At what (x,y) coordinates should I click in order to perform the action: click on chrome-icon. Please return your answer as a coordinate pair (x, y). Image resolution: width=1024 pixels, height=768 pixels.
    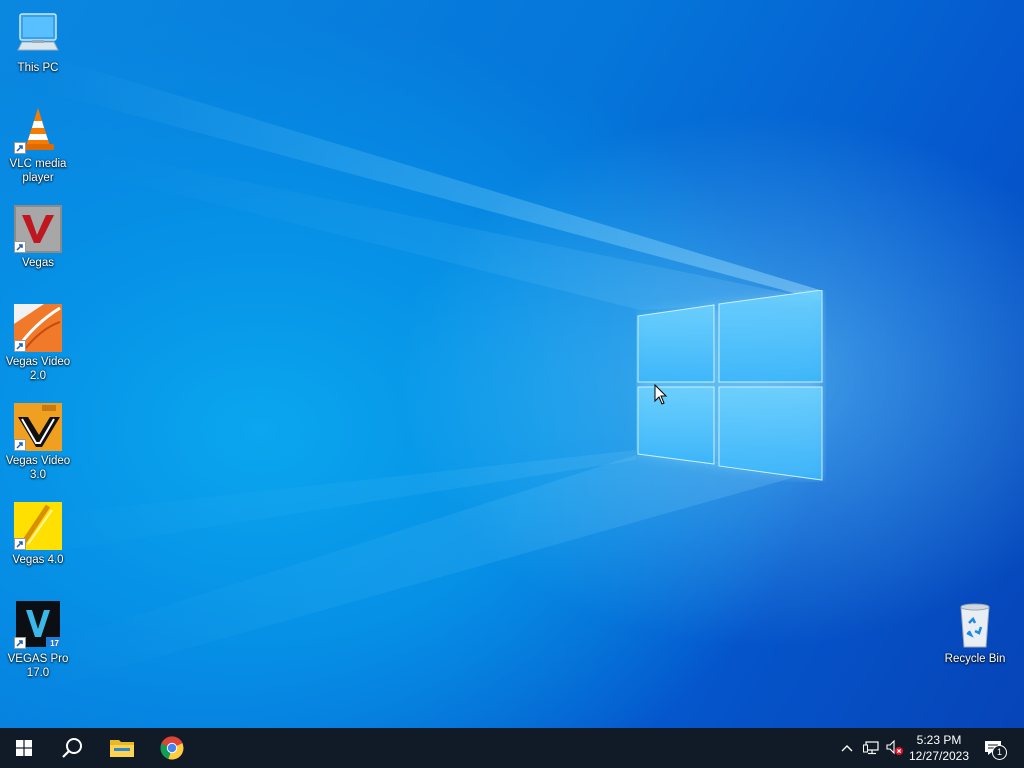
    Looking at the image, I should click on (172, 748).